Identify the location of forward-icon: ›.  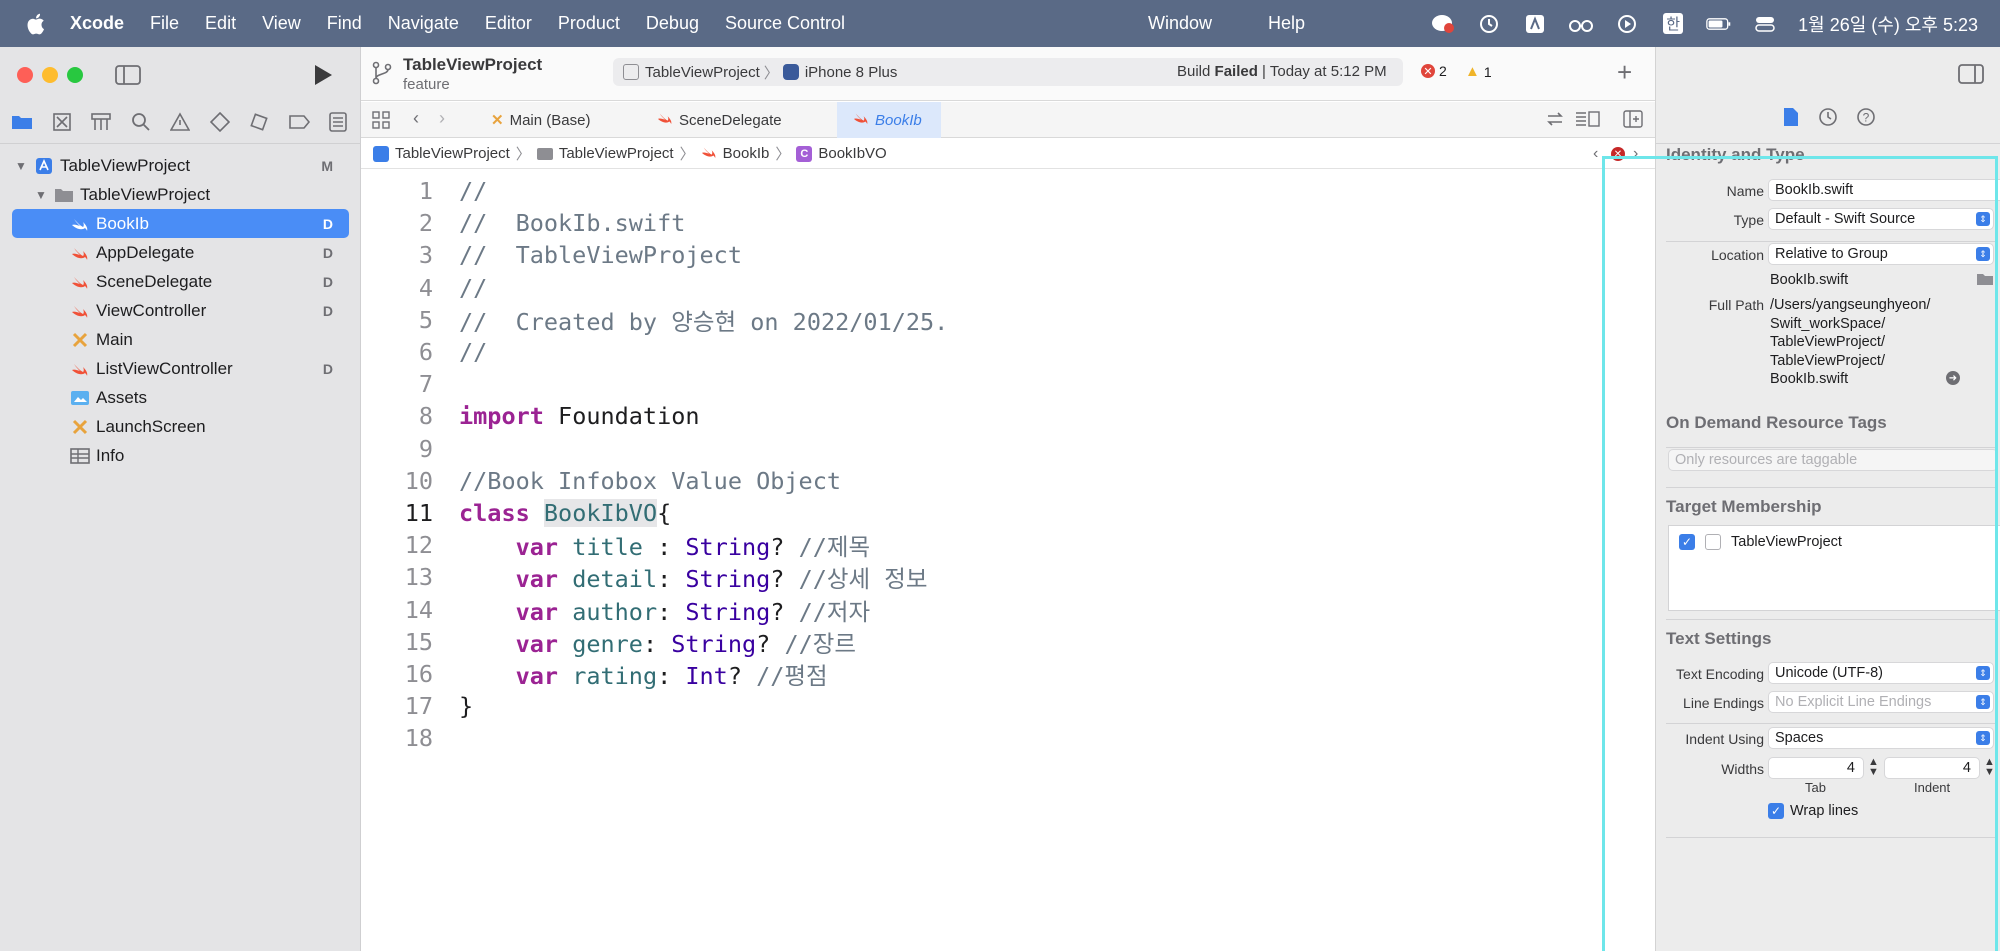
(442, 118).